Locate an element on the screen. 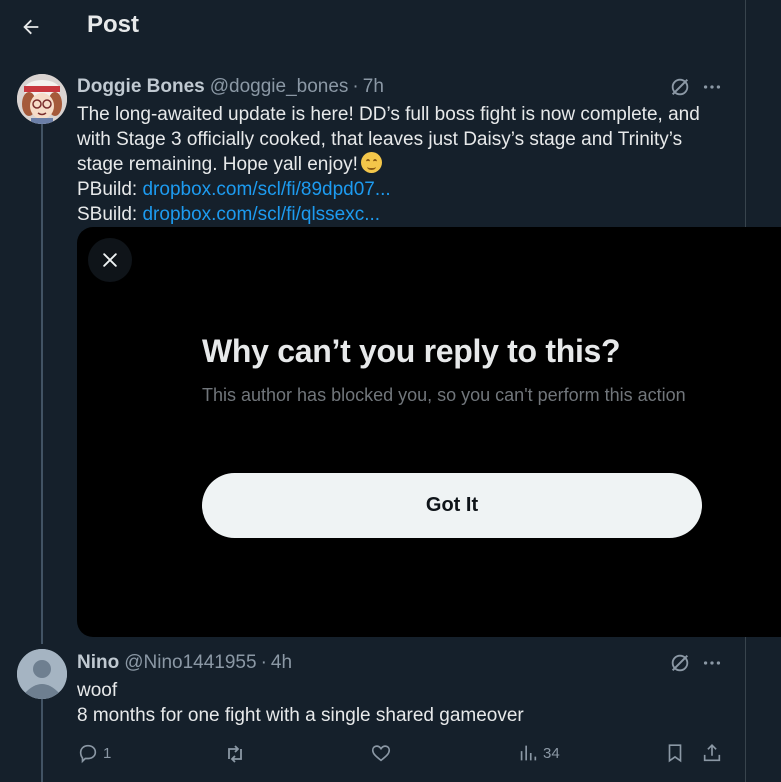  post-header: Doggie Bones @doggie_bones · 7h is located at coordinates (230, 87).